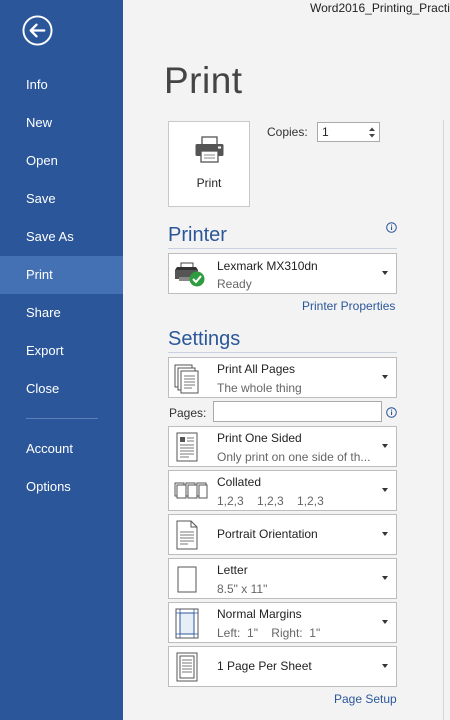  Describe the element at coordinates (282, 273) in the screenshot. I see `printer-dropdown: Lexmark MX310dn Ready` at that location.